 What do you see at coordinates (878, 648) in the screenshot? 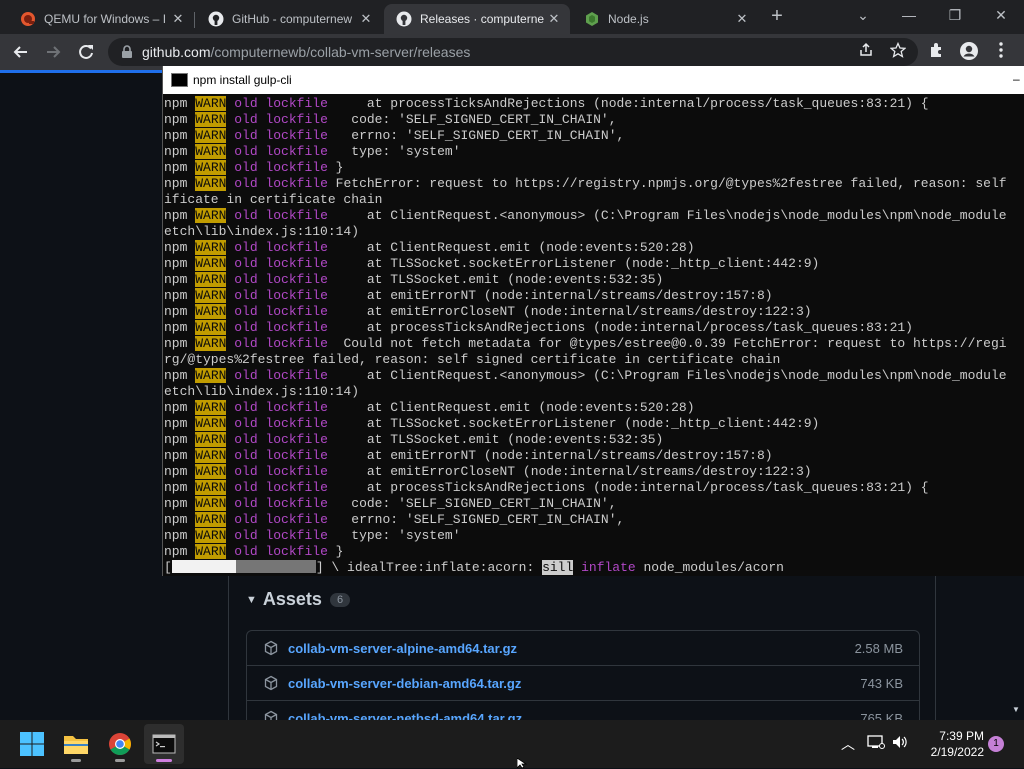
I see `asset-size: 2.58 MB` at bounding box center [878, 648].